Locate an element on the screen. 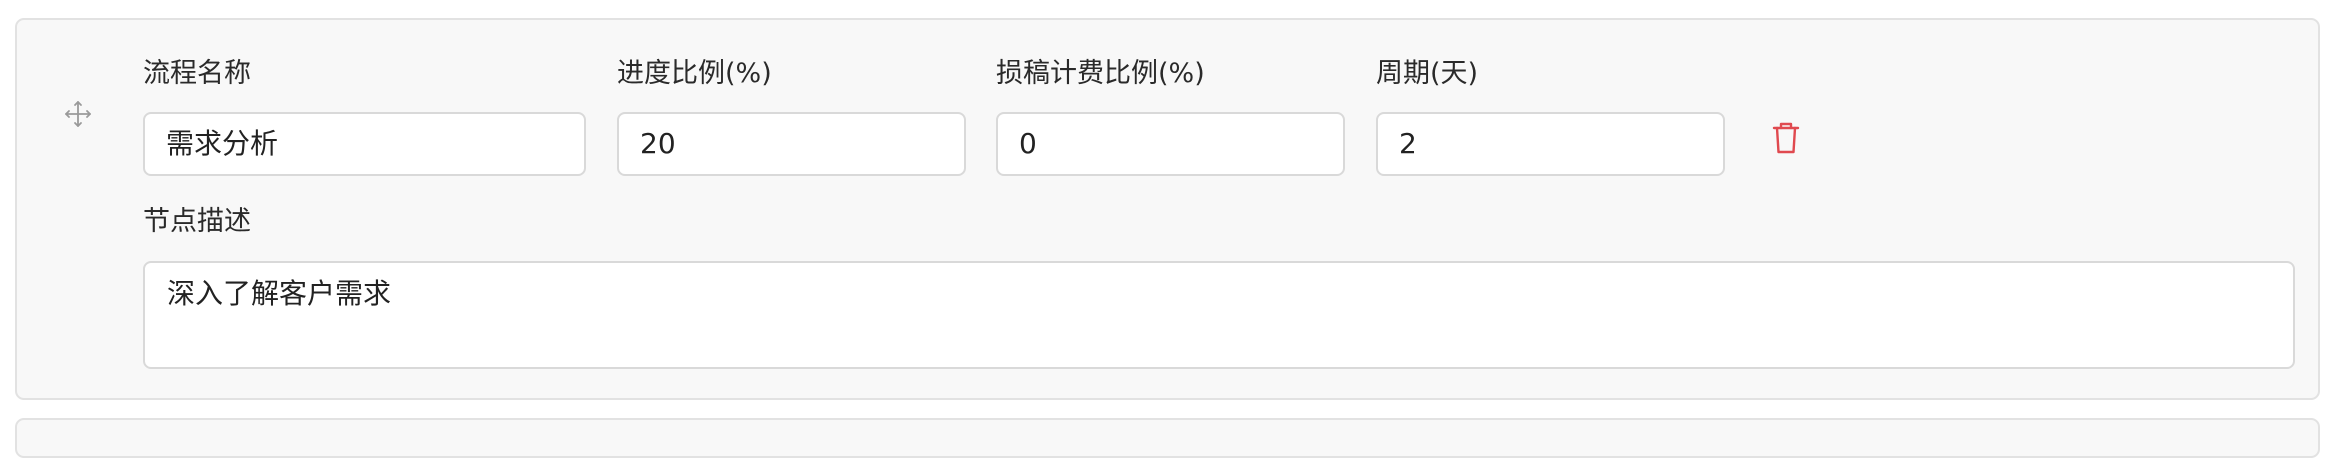  trash-icon is located at coordinates (1786, 138).